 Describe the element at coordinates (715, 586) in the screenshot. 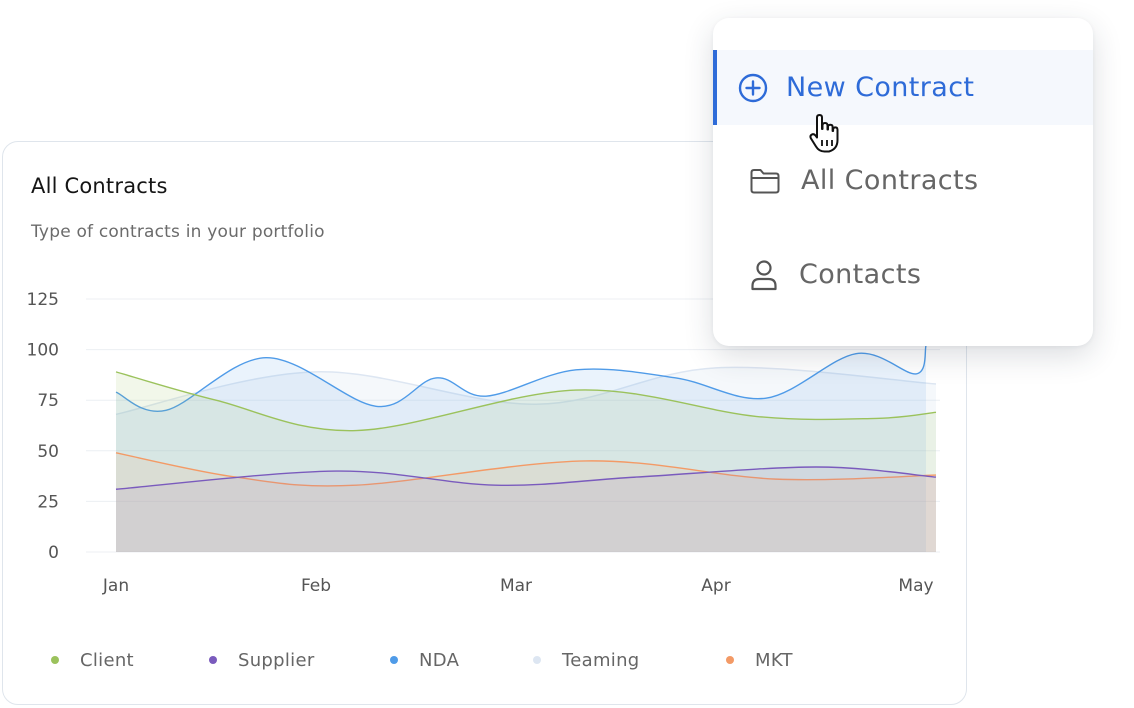

I see `x-tick-label: Apr` at that location.